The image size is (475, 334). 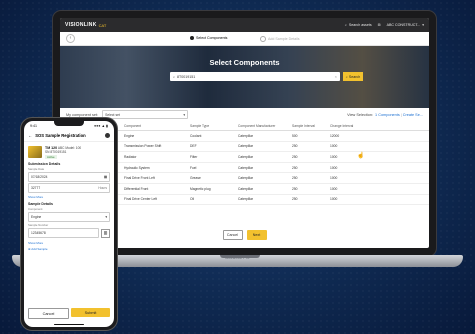 I want to click on home-indicator, so click(x=69, y=324).